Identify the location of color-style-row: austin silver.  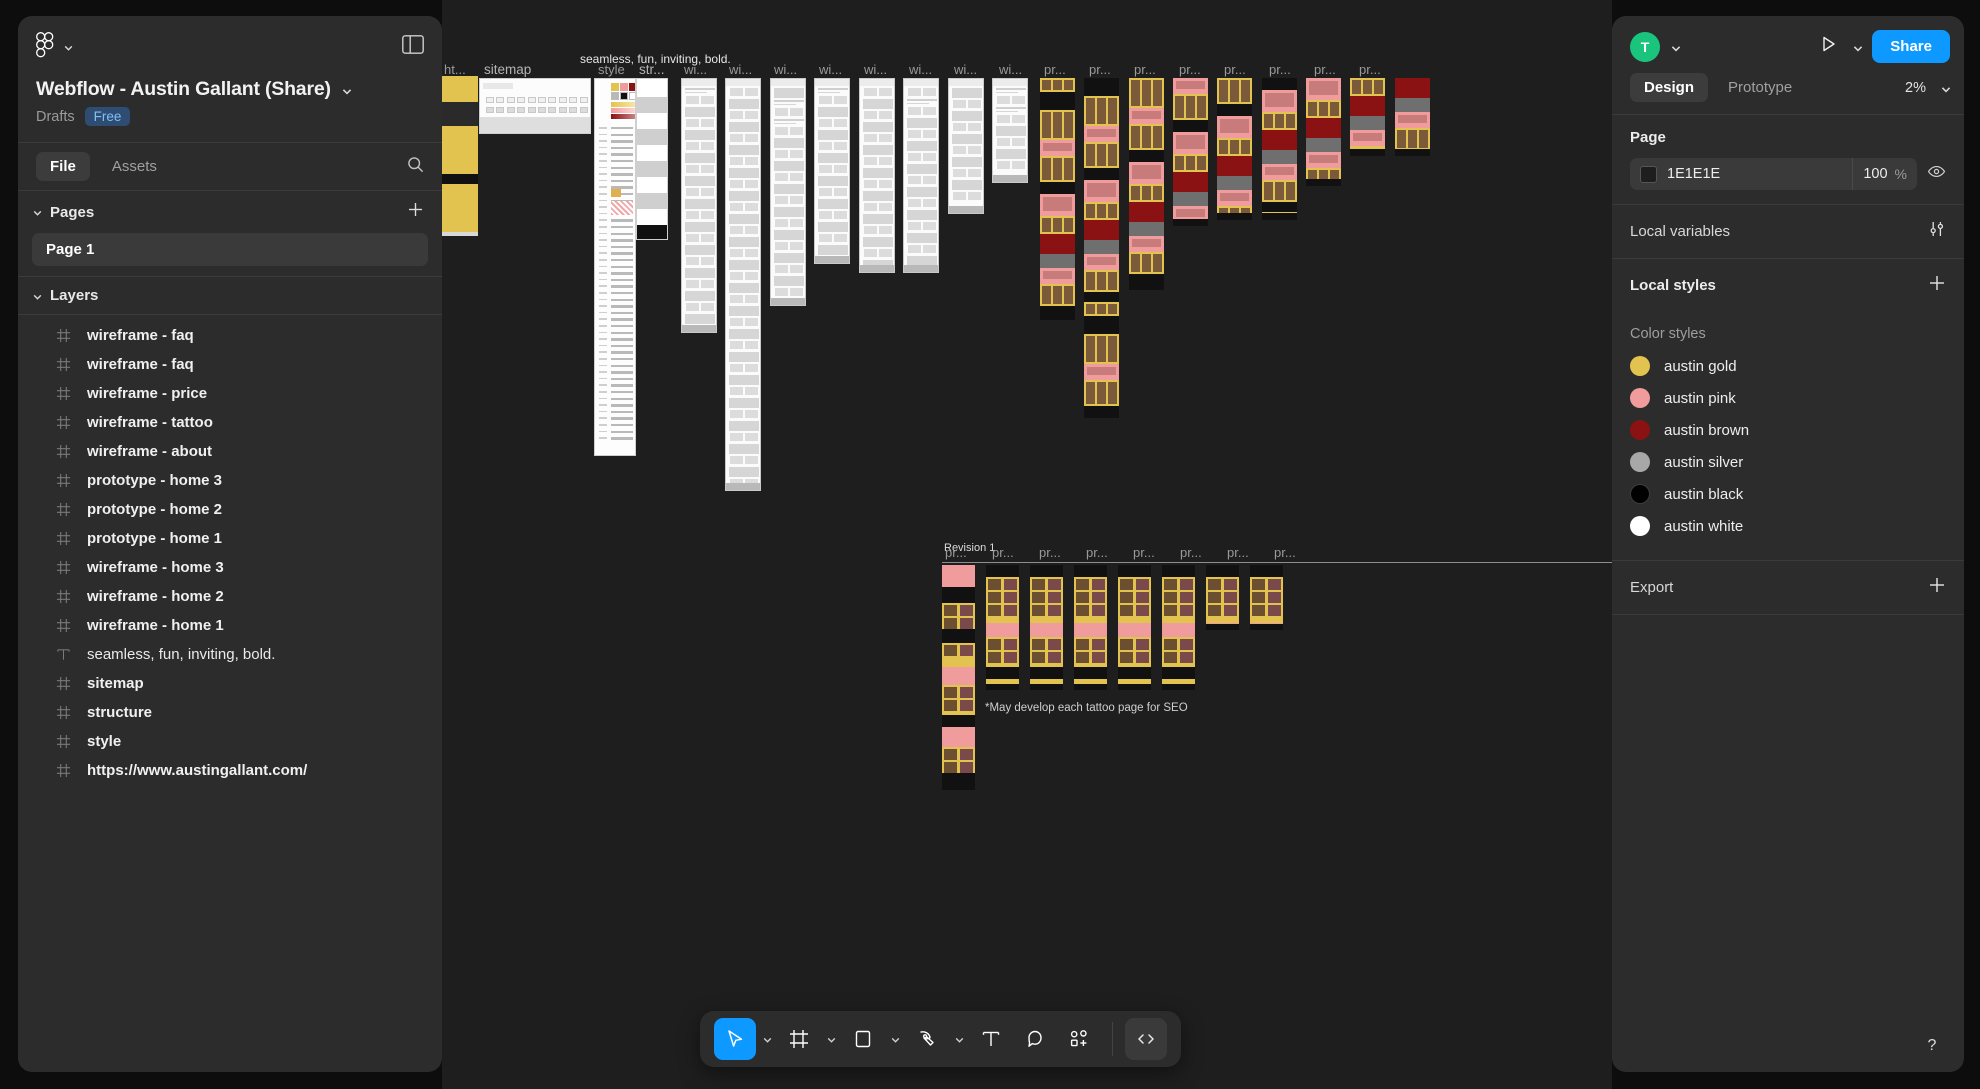
(1788, 462).